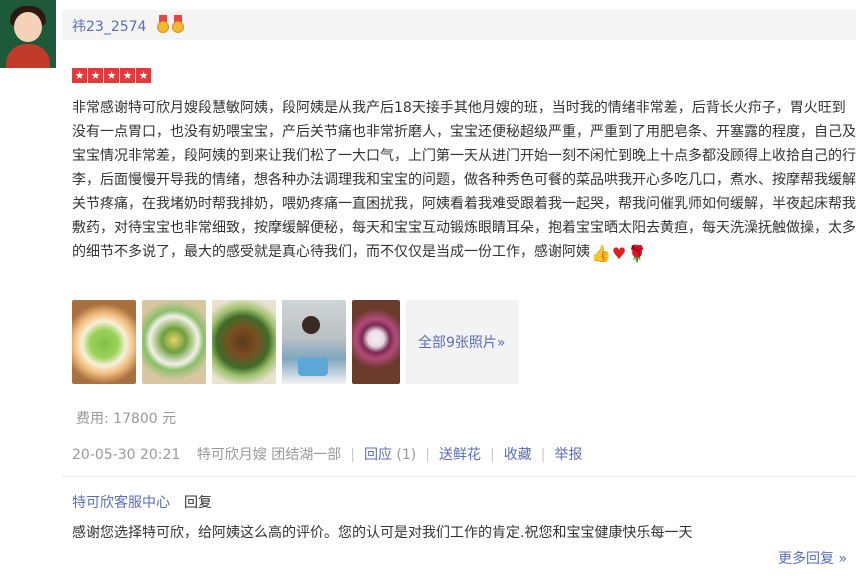 This screenshot has width=867, height=579. Describe the element at coordinates (28, 56) in the screenshot. I see `avatar-body` at that location.